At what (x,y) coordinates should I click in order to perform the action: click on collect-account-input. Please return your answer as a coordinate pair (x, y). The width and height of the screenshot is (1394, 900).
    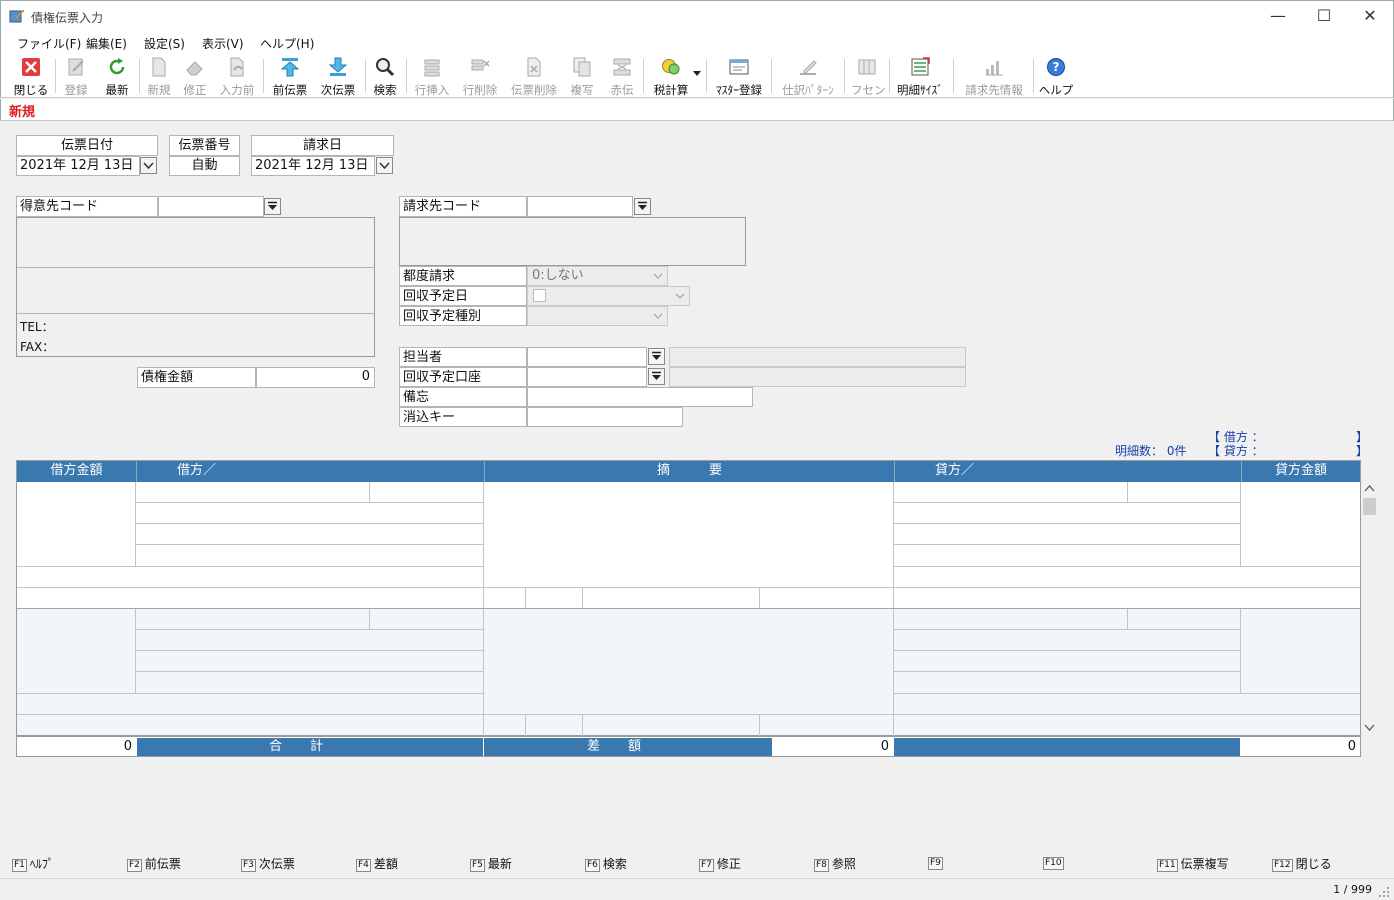
    Looking at the image, I should click on (587, 377).